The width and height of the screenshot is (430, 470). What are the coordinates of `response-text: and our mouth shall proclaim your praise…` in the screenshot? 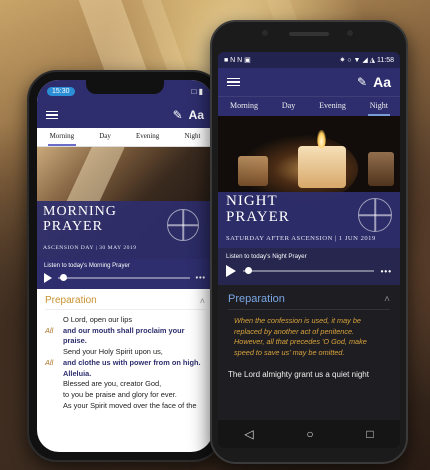 It's located at (124, 335).